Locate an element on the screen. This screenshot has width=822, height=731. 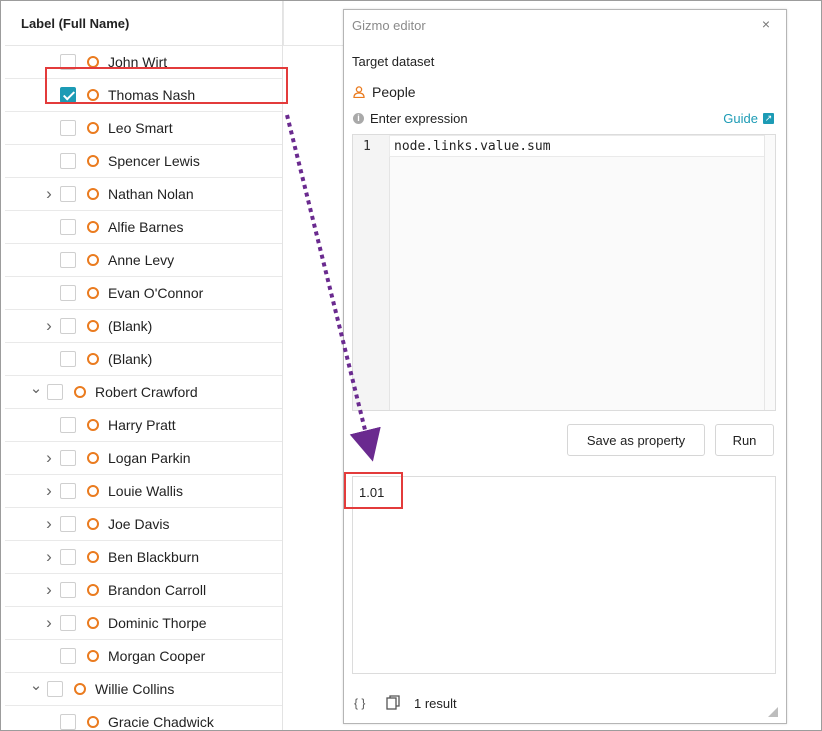
annotation-arrow is located at coordinates (333, 288).